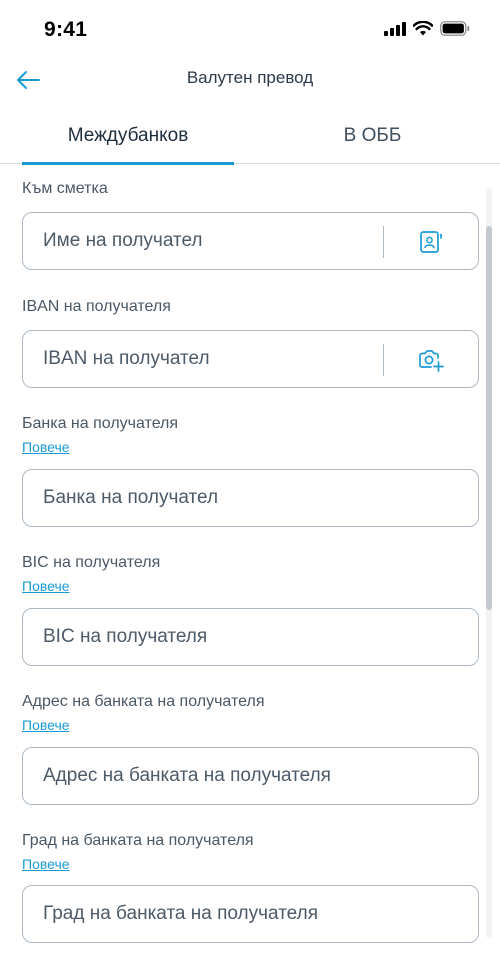 This screenshot has height=956, width=500. I want to click on bank-city-more-link: Повече, so click(46, 864).